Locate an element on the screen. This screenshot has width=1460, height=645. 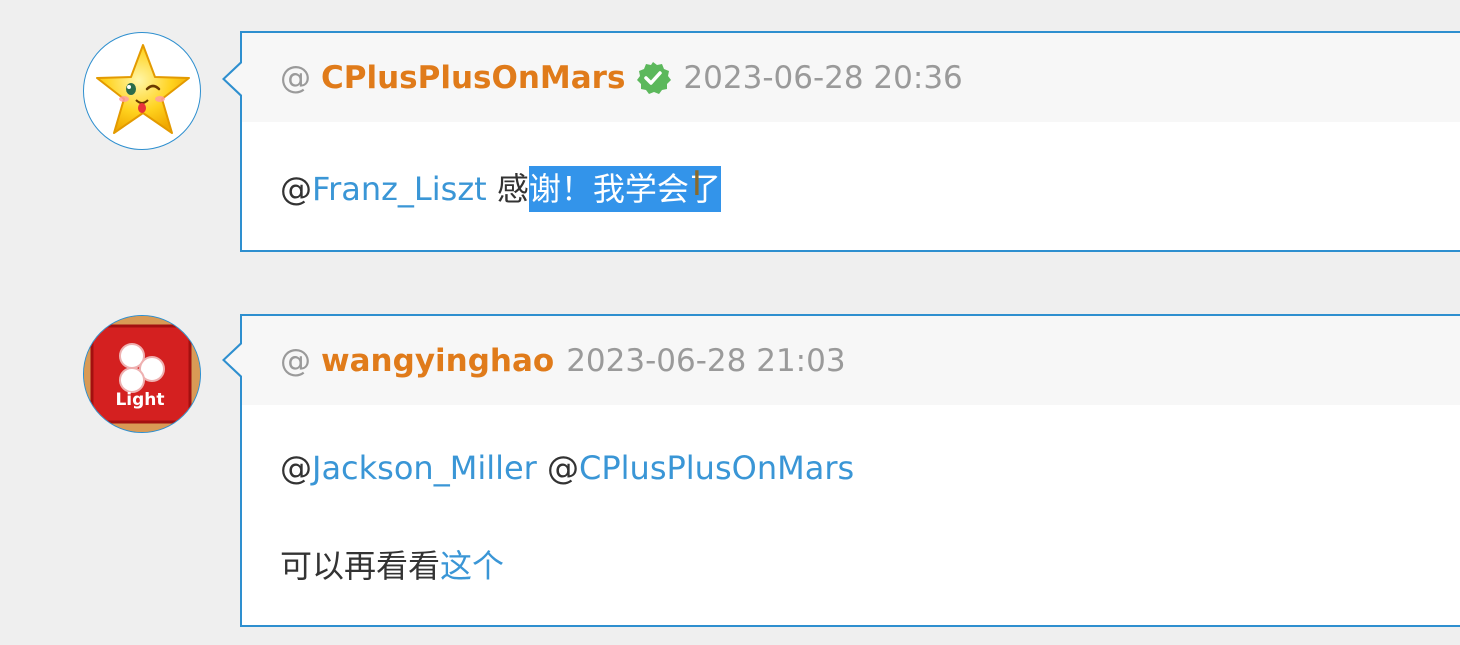
username-link: CPlusPlusOnMars is located at coordinates (473, 78).